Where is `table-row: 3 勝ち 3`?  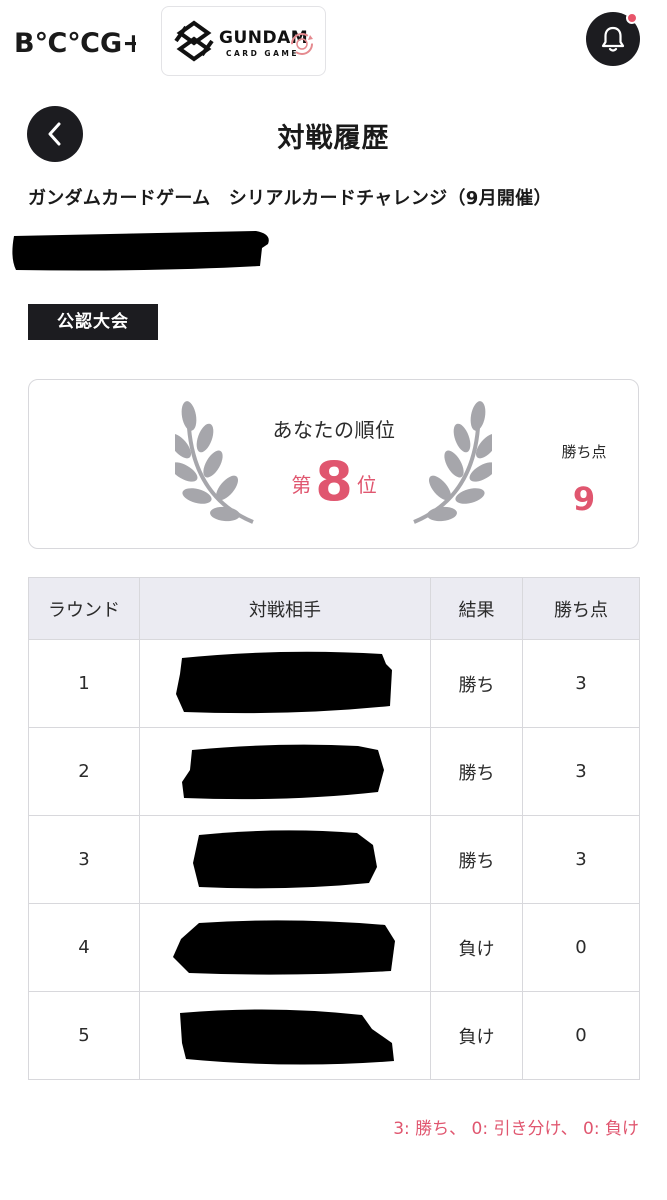 table-row: 3 勝ち 3 is located at coordinates (334, 859).